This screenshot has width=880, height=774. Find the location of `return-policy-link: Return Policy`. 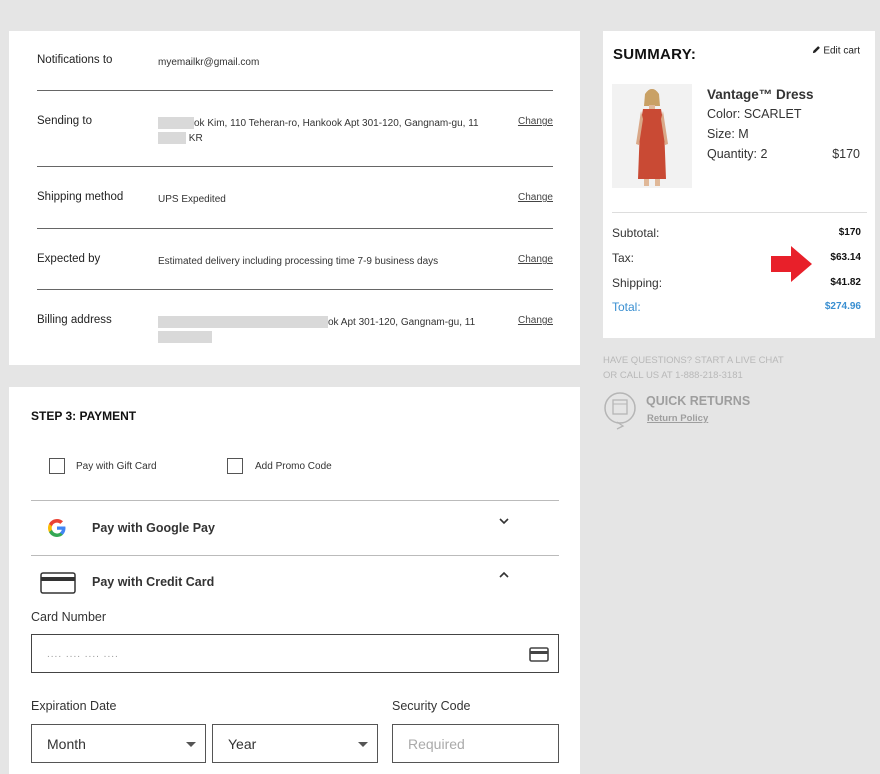

return-policy-link: Return Policy is located at coordinates (677, 418).